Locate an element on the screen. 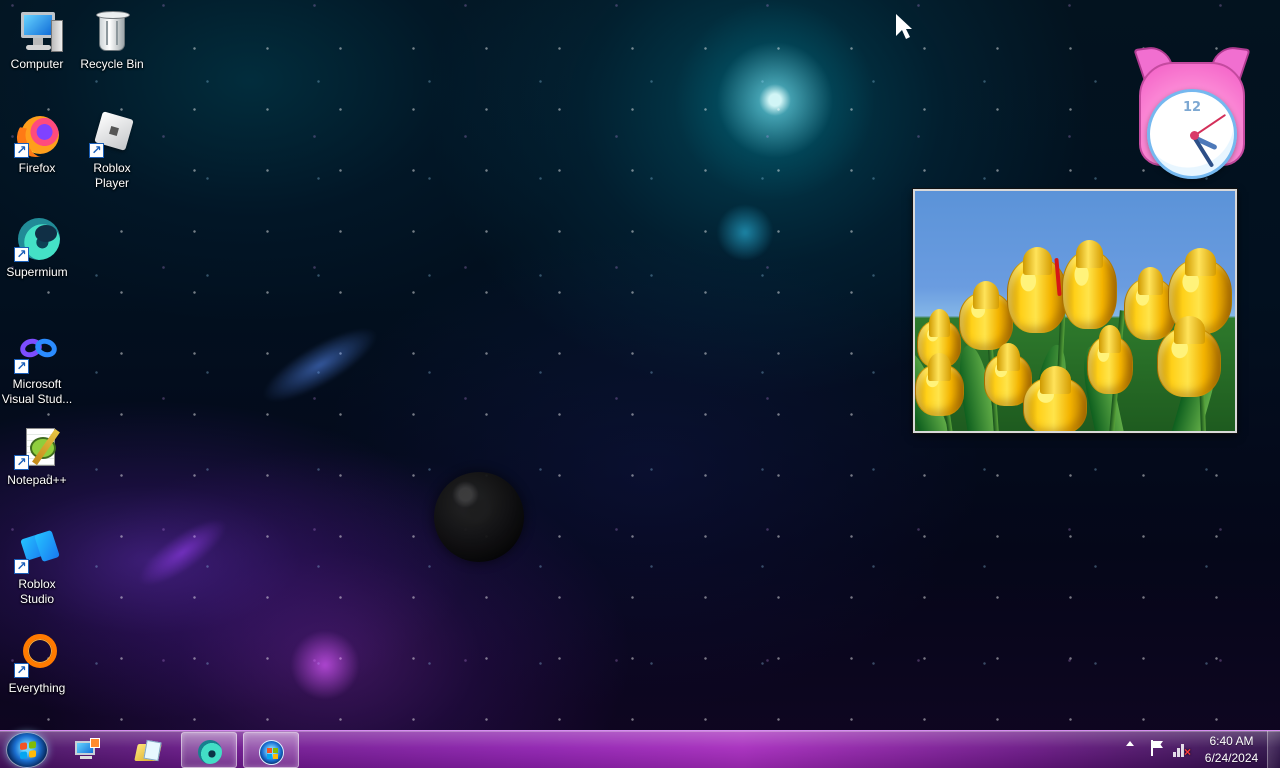 This screenshot has height=768, width=1280. desktop-icon-label: Roblox Player is located at coordinates (112, 175).